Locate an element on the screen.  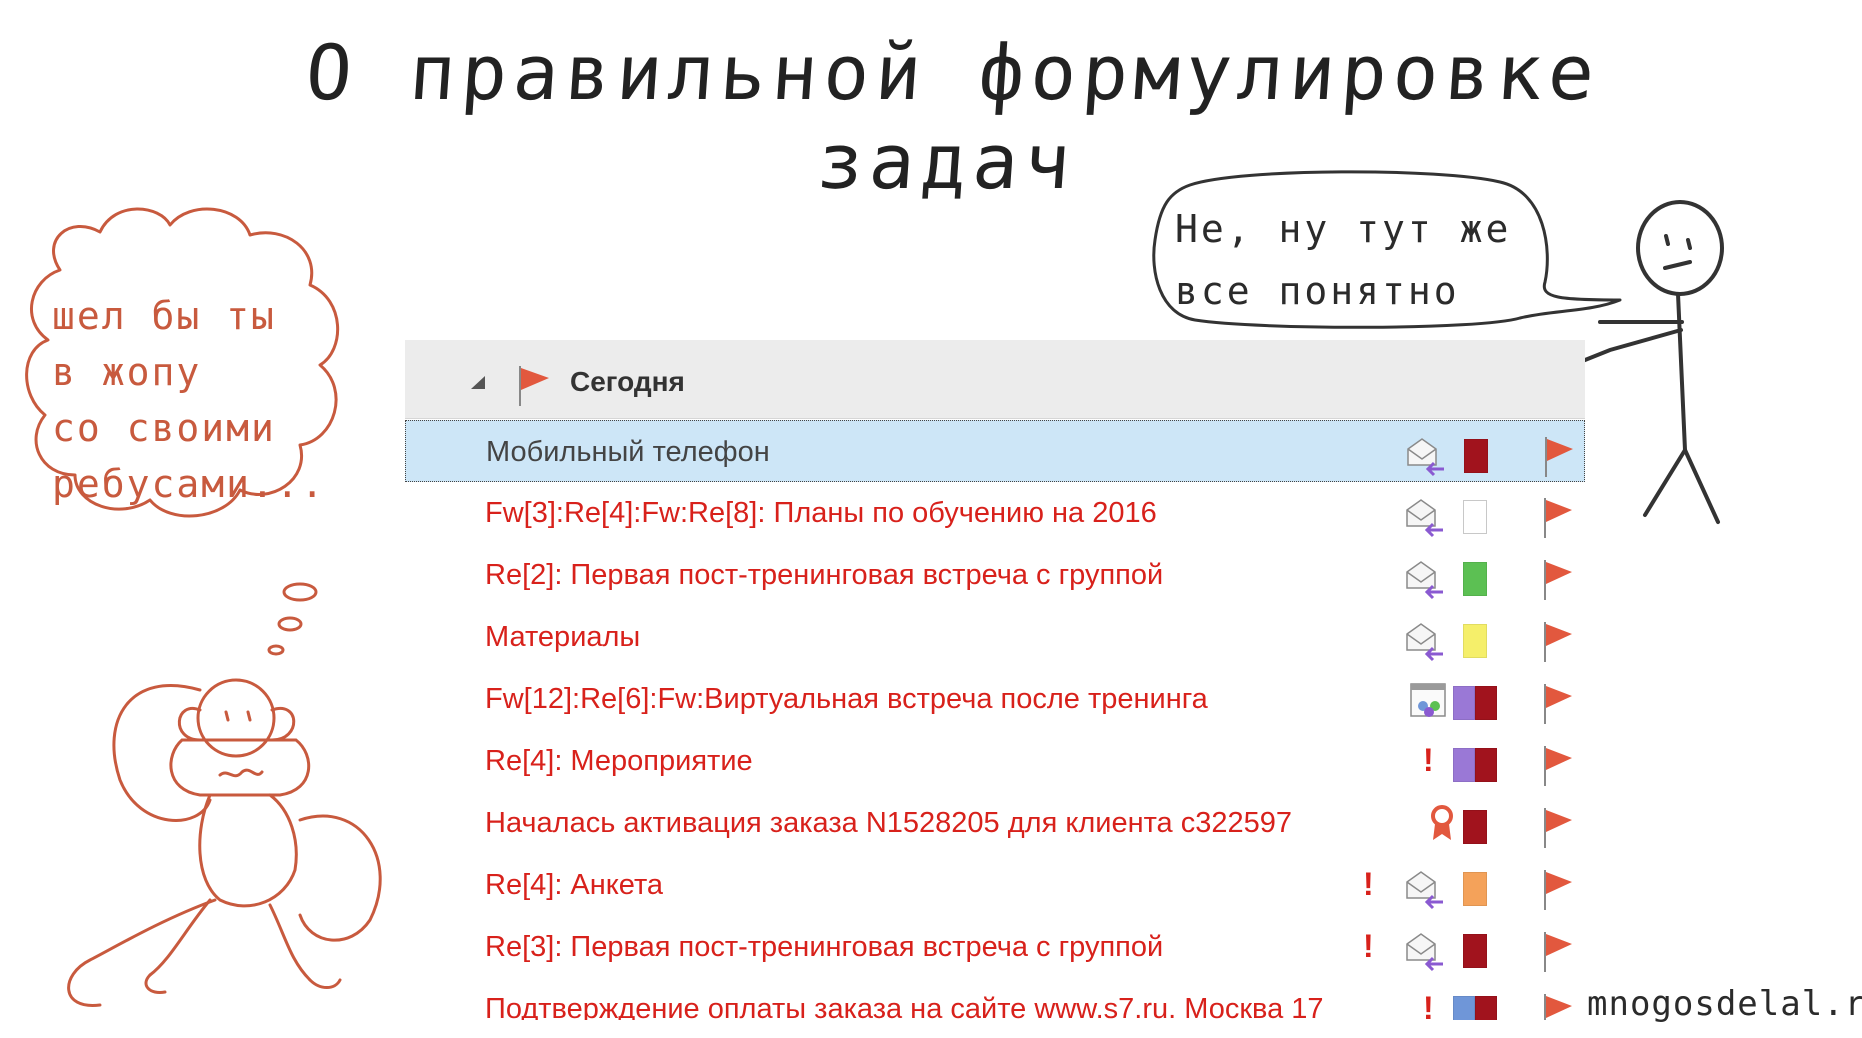
mail-row: Материалы is located at coordinates (995, 637).